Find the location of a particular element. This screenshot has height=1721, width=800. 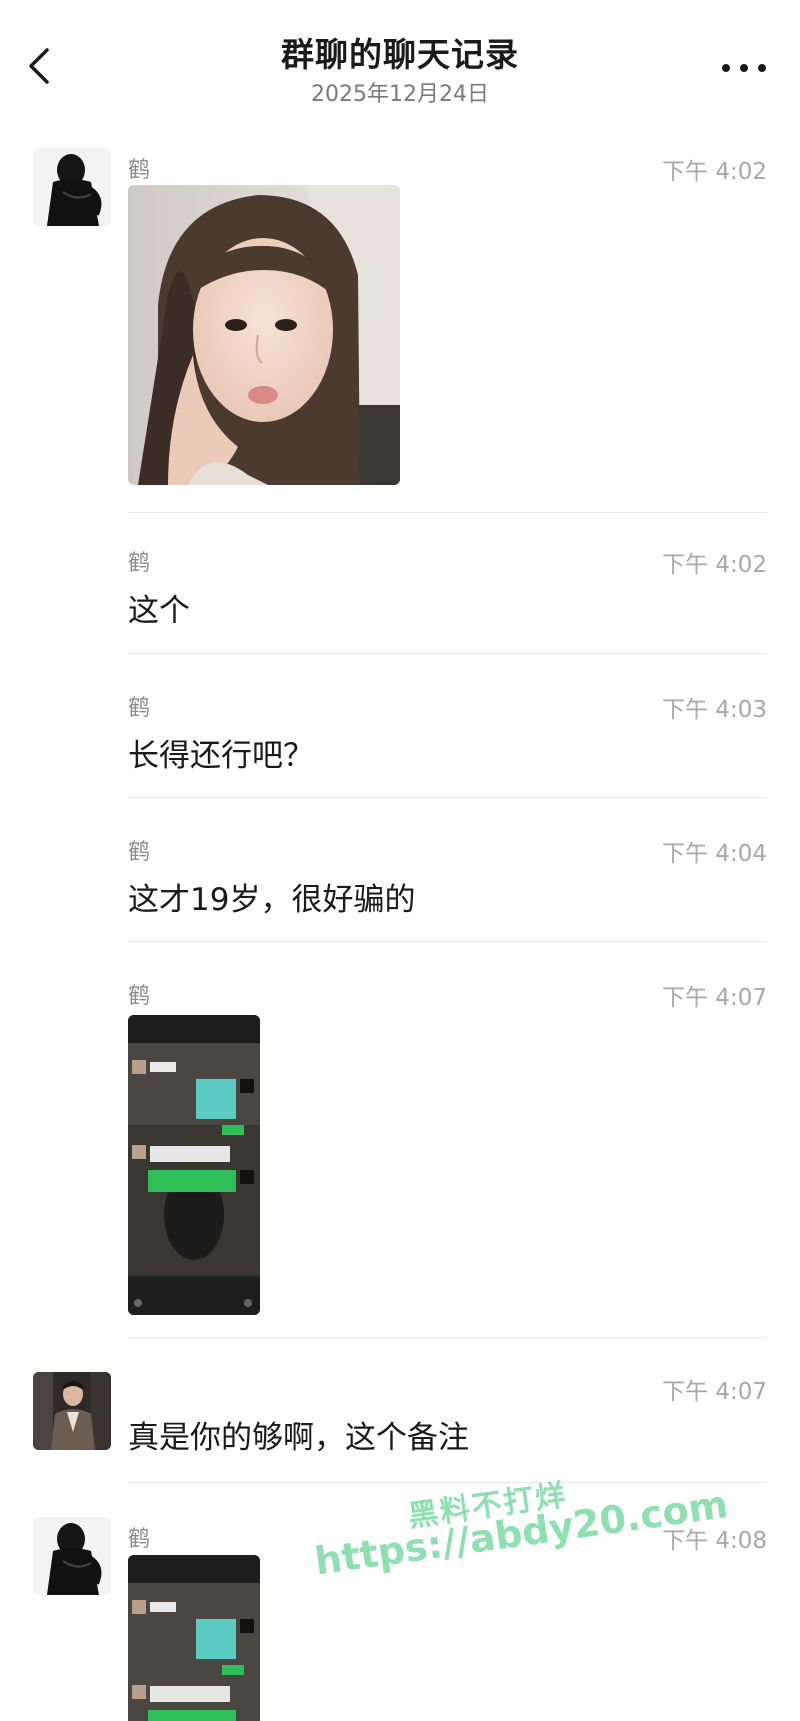

message-photo is located at coordinates (264, 335).